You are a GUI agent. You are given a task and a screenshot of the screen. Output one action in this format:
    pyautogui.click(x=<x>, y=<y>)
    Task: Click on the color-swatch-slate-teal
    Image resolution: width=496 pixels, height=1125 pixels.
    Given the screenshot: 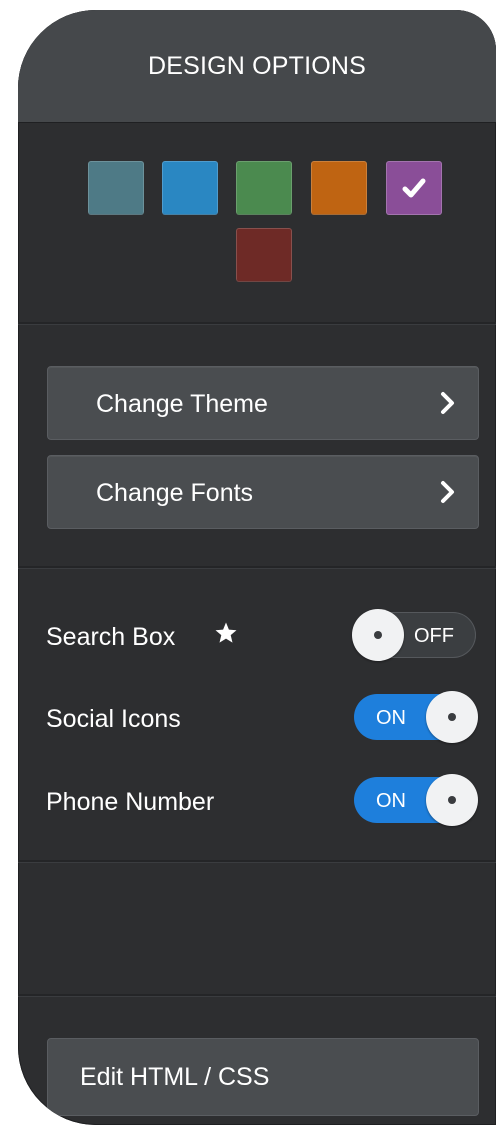 What is the action you would take?
    pyautogui.click(x=116, y=188)
    